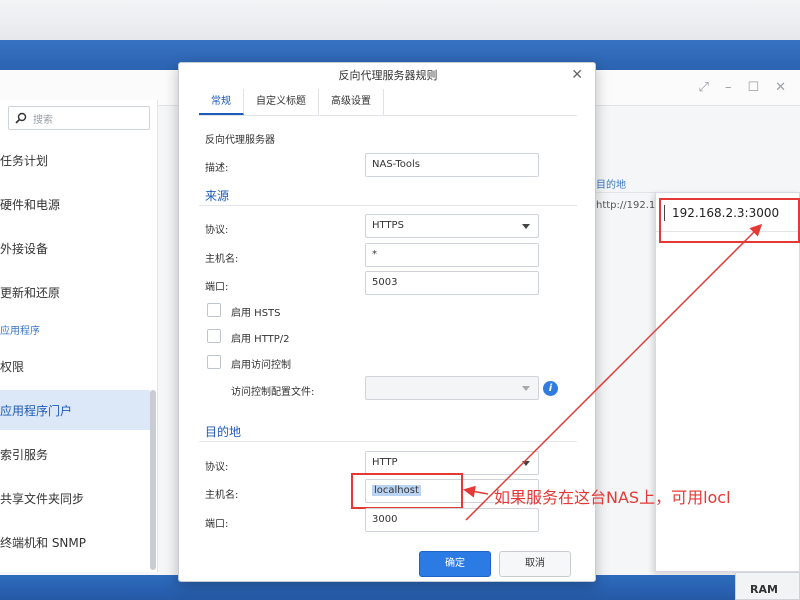 The height and width of the screenshot is (600, 800). I want to click on dialog-title: 反向代理服务器规则, so click(388, 75).